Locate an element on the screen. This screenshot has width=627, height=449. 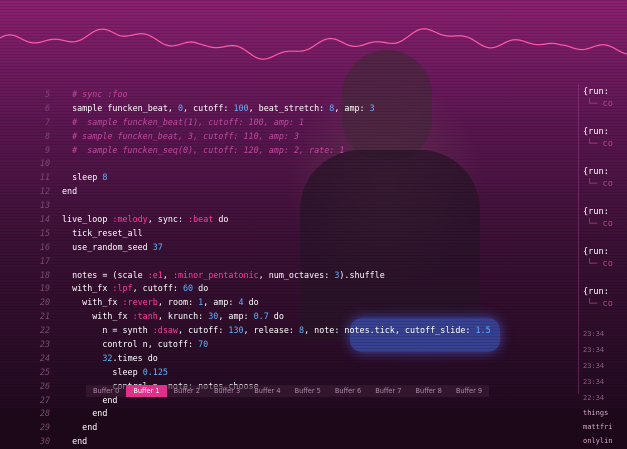
log-timestamp: 22:34 is located at coordinates (594, 398).